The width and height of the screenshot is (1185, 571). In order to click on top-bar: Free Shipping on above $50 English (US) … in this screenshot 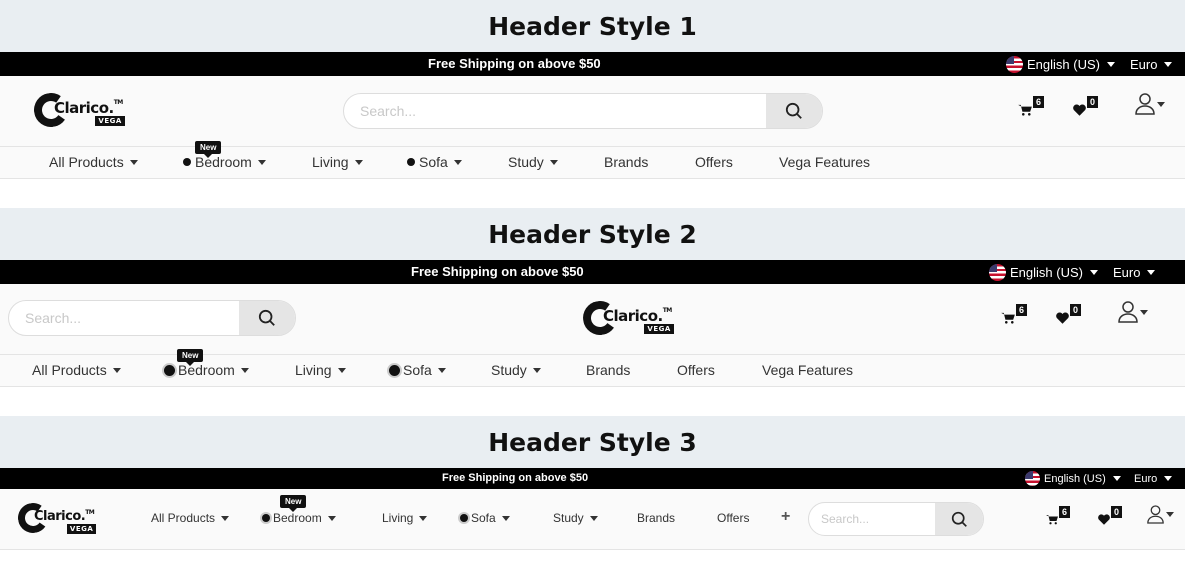, I will do `click(592, 272)`.